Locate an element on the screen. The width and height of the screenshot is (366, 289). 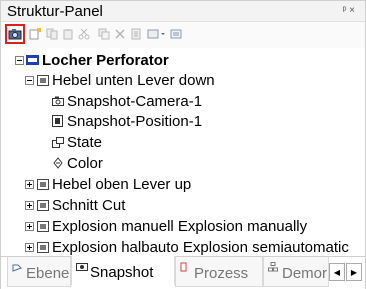
copy-button is located at coordinates (52, 34).